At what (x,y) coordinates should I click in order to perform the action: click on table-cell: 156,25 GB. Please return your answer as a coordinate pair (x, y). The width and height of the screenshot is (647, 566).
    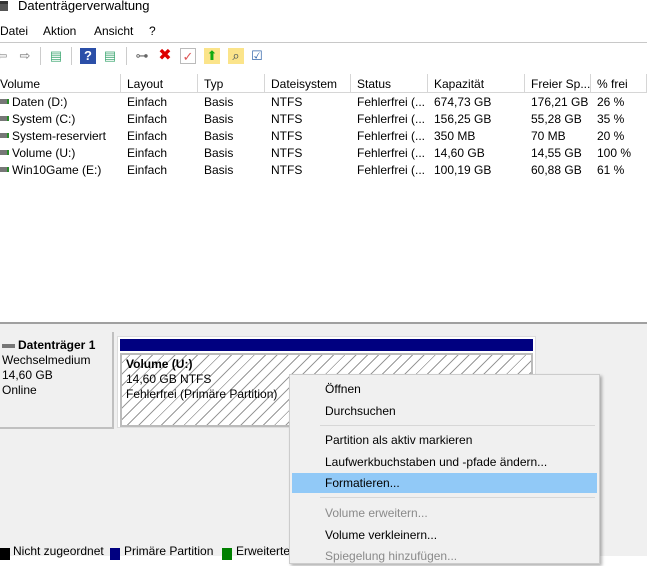
    Looking at the image, I should click on (463, 119).